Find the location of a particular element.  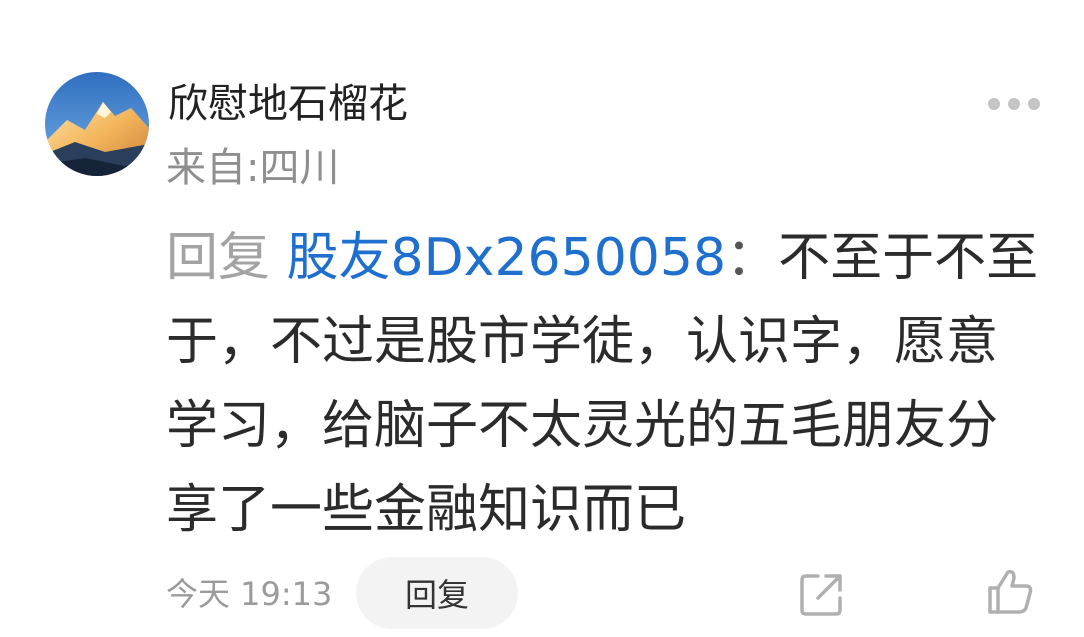

share-icon is located at coordinates (821, 595).